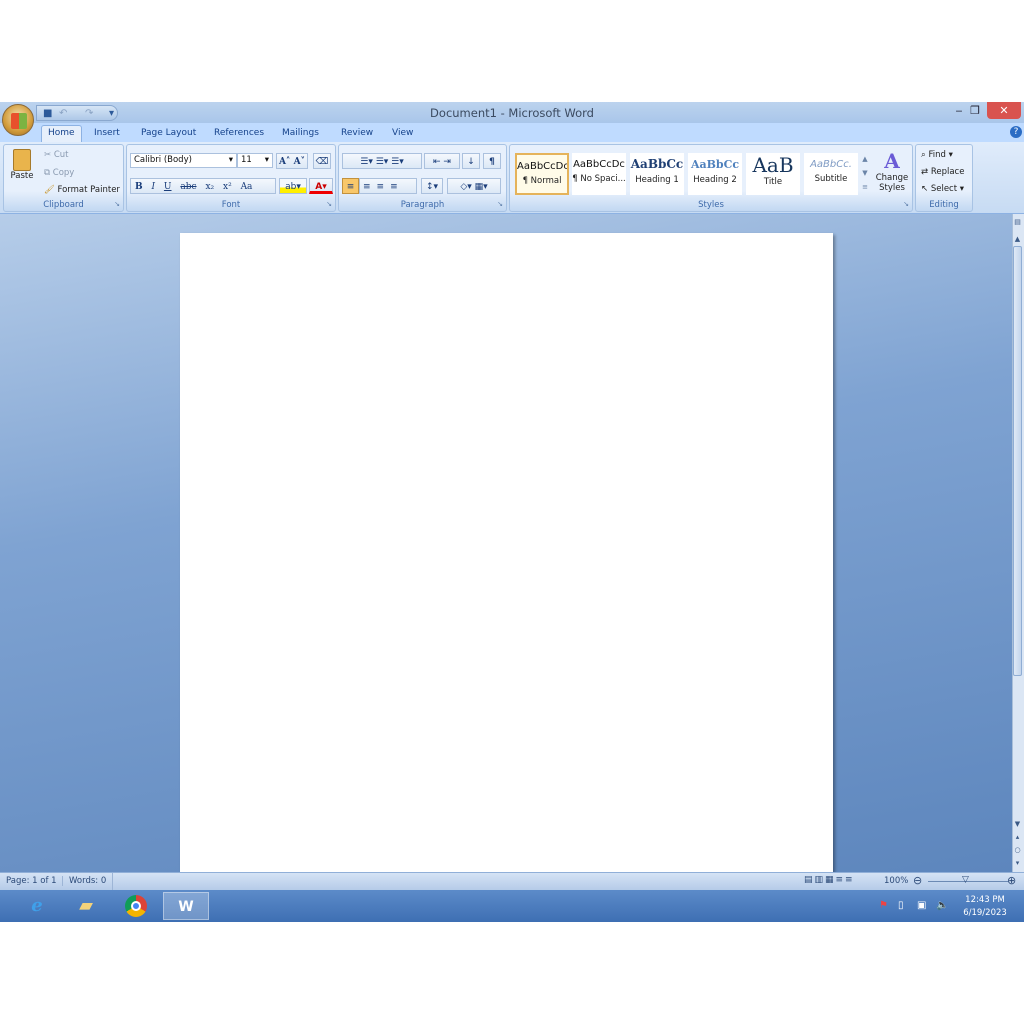 Image resolution: width=1024 pixels, height=1024 pixels. I want to click on sort-button: ↓, so click(471, 161).